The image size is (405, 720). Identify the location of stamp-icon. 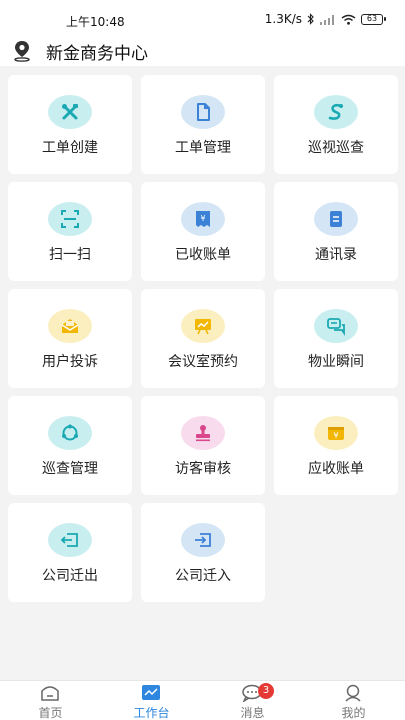
(203, 433).